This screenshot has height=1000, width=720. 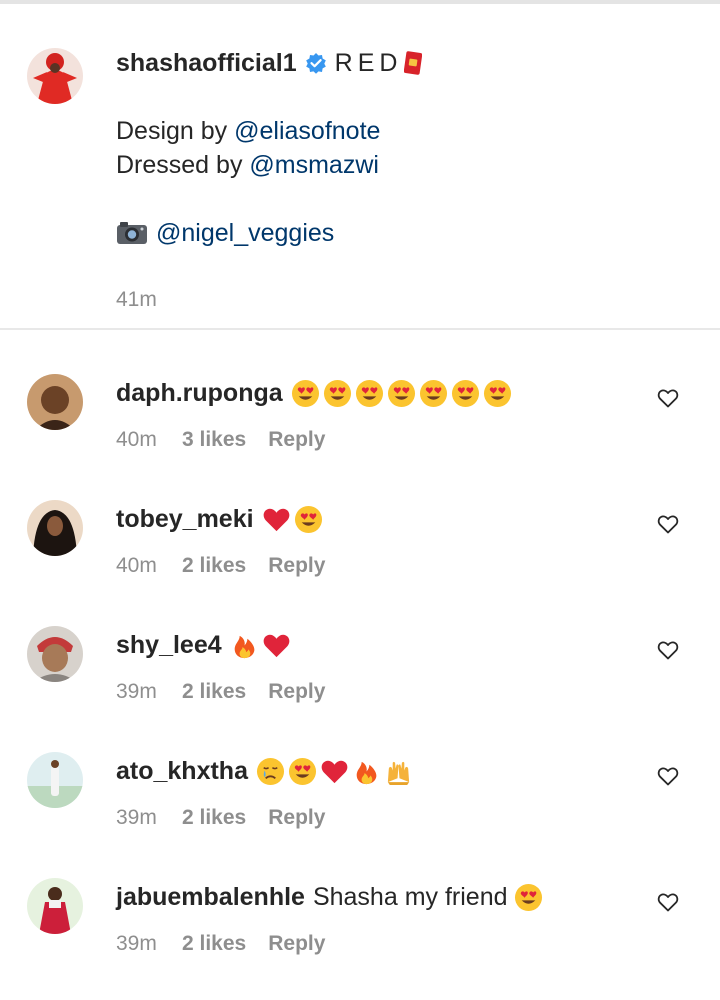 What do you see at coordinates (368, 62) in the screenshot?
I see `caption-title: RED` at bounding box center [368, 62].